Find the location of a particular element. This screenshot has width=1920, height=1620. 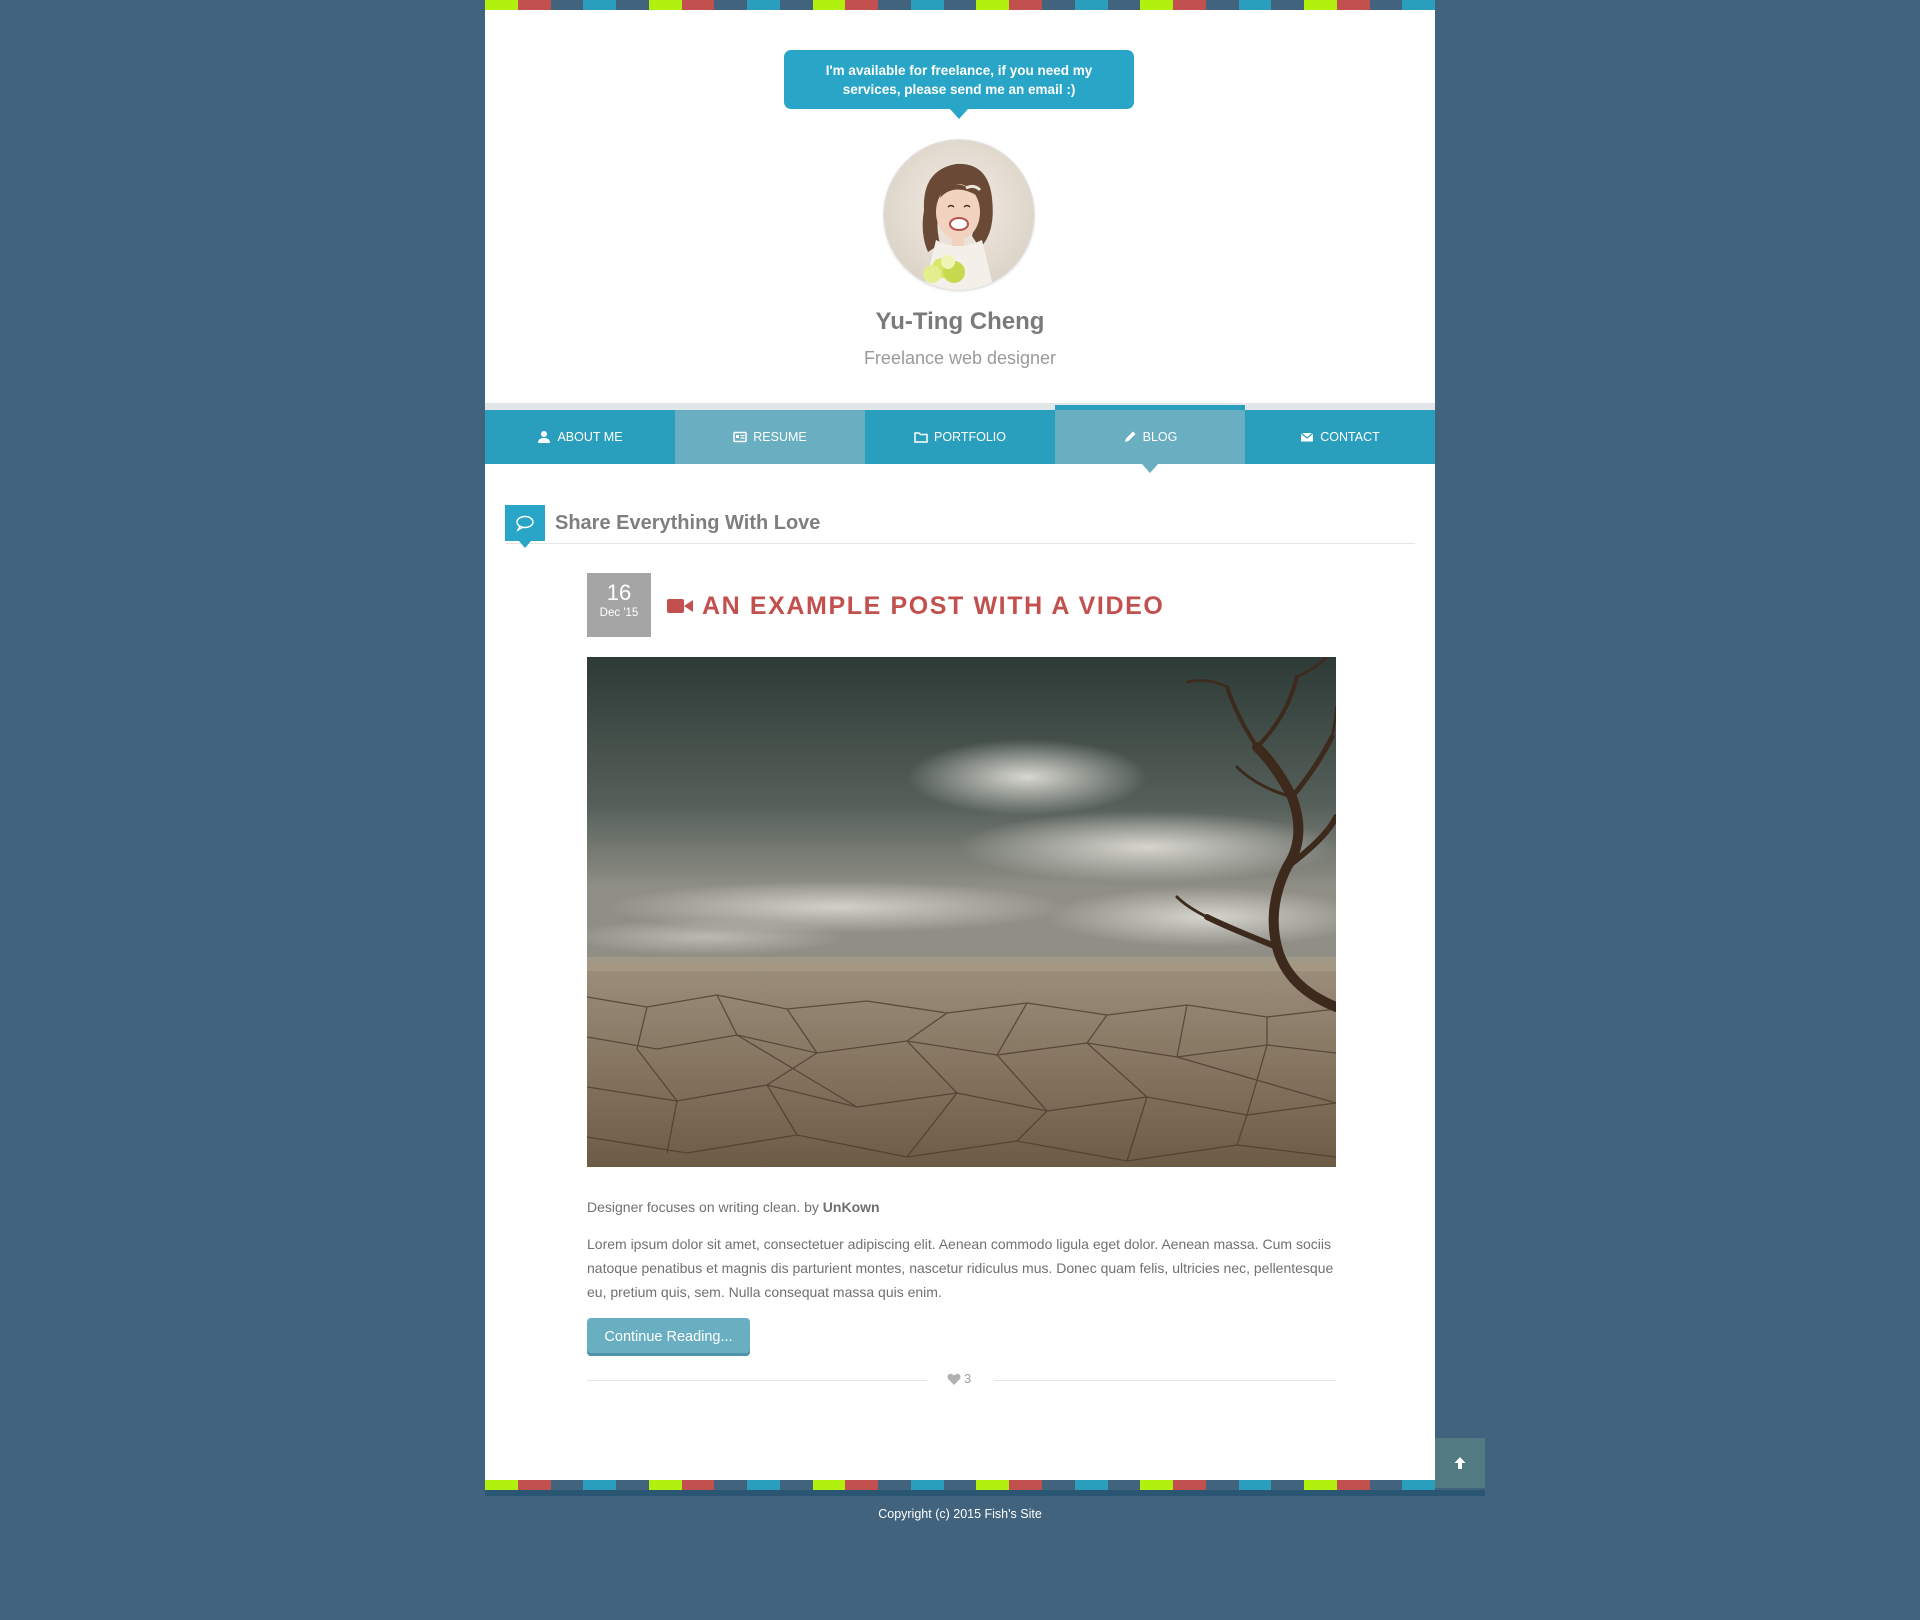

nav-item-blog: Blog is located at coordinates (1150, 439).